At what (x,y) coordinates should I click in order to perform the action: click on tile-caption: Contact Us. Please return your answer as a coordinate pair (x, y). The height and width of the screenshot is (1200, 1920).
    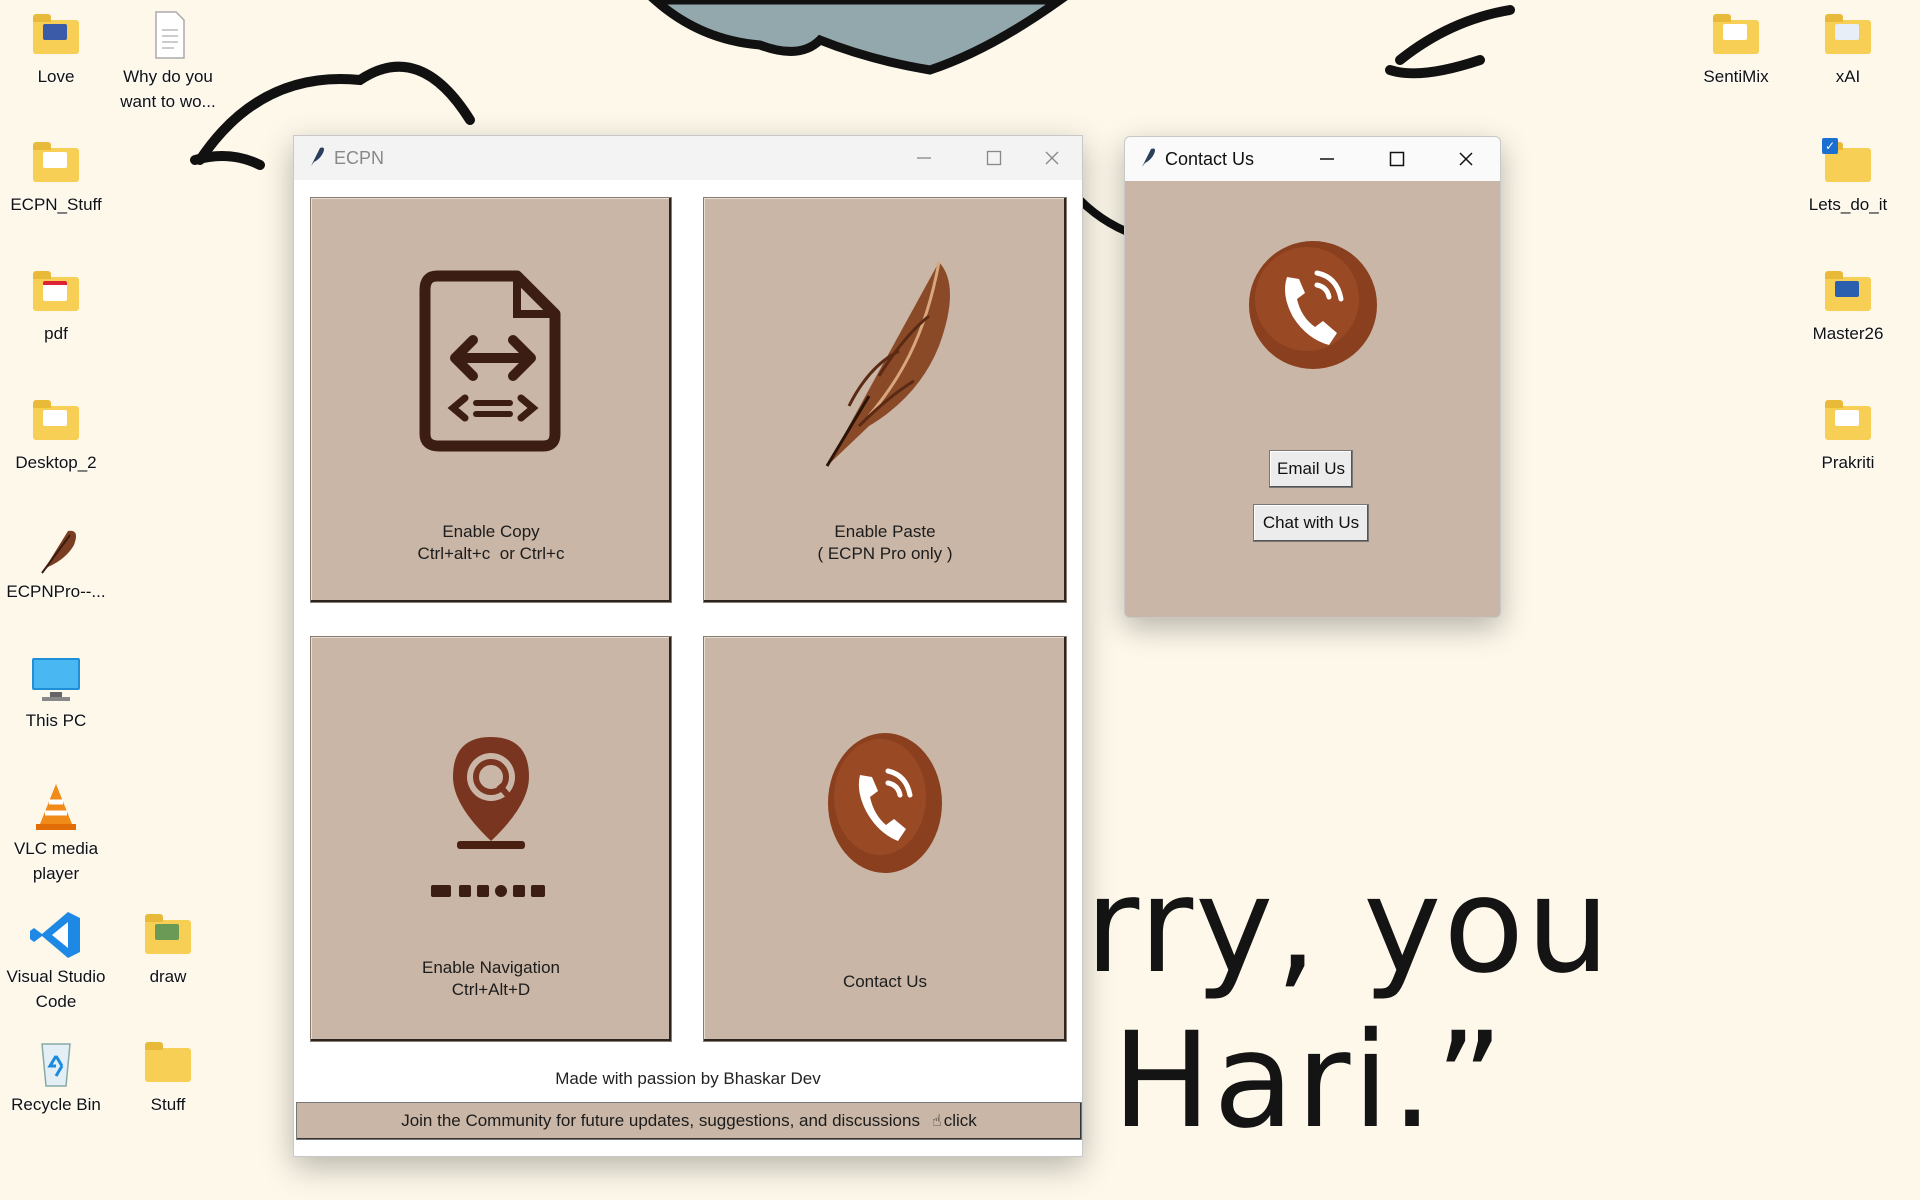
    Looking at the image, I should click on (885, 982).